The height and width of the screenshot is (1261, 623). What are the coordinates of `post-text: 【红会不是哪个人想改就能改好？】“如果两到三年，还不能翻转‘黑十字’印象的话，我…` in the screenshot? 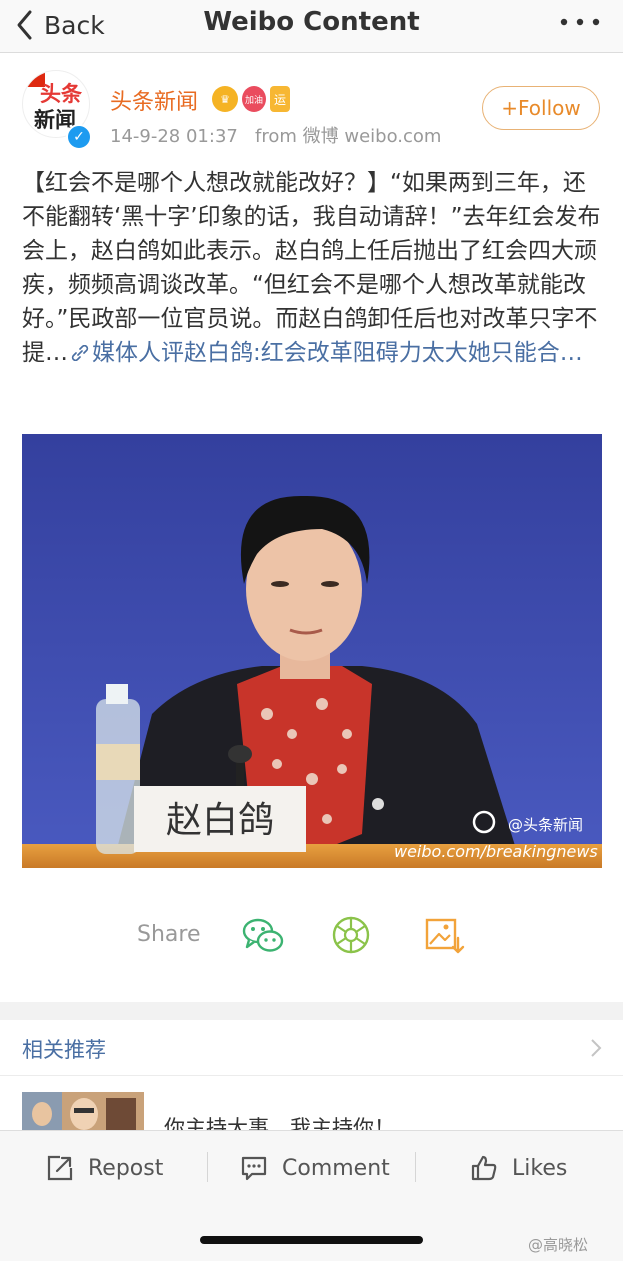 It's located at (311, 268).